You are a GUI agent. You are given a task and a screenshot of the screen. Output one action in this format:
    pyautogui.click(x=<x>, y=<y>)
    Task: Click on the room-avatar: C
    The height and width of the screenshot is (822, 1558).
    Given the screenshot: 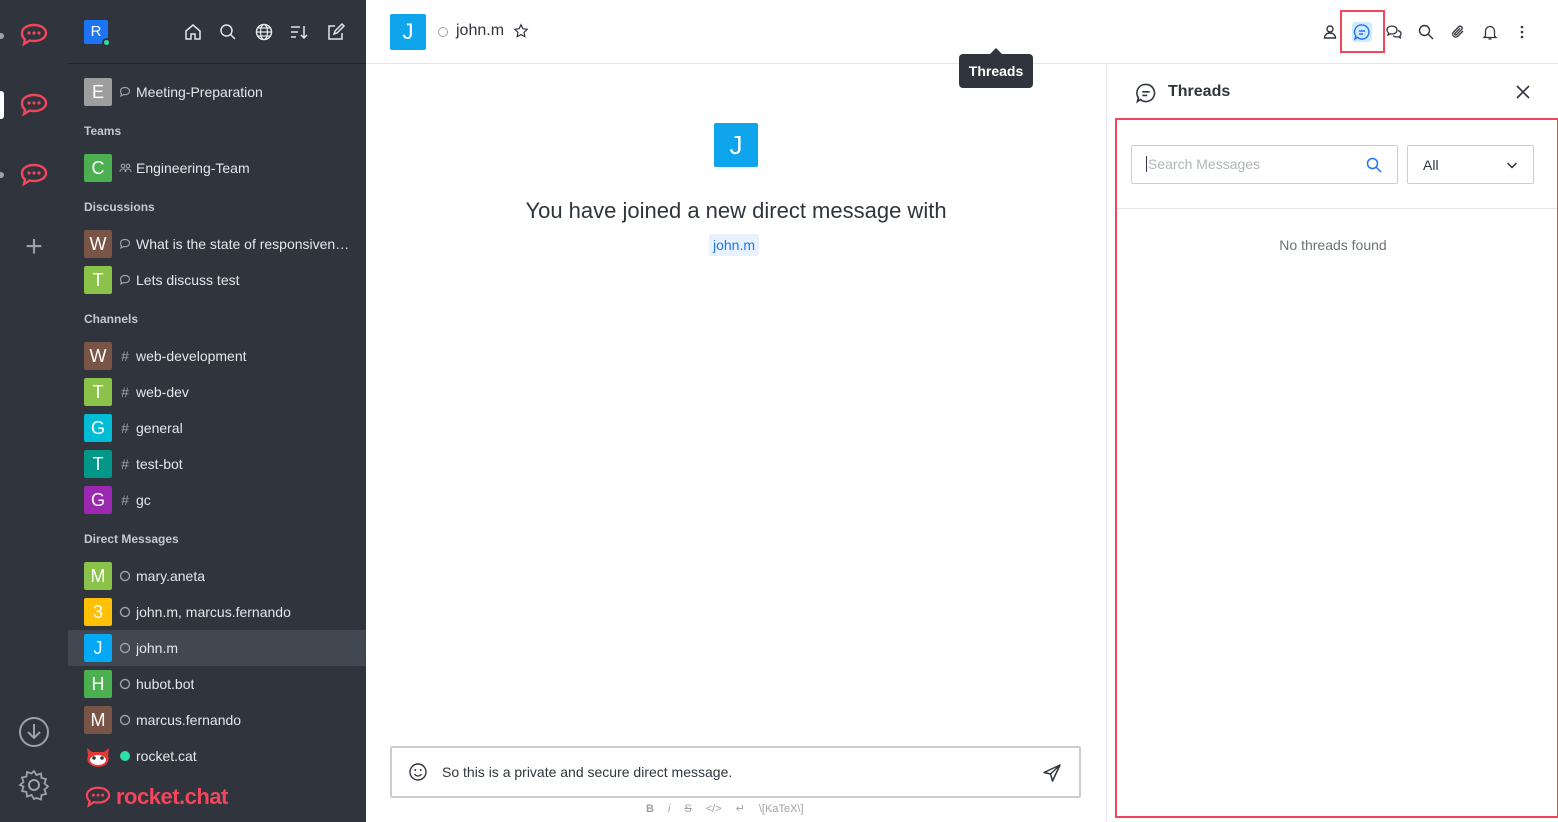 What is the action you would take?
    pyautogui.click(x=98, y=168)
    